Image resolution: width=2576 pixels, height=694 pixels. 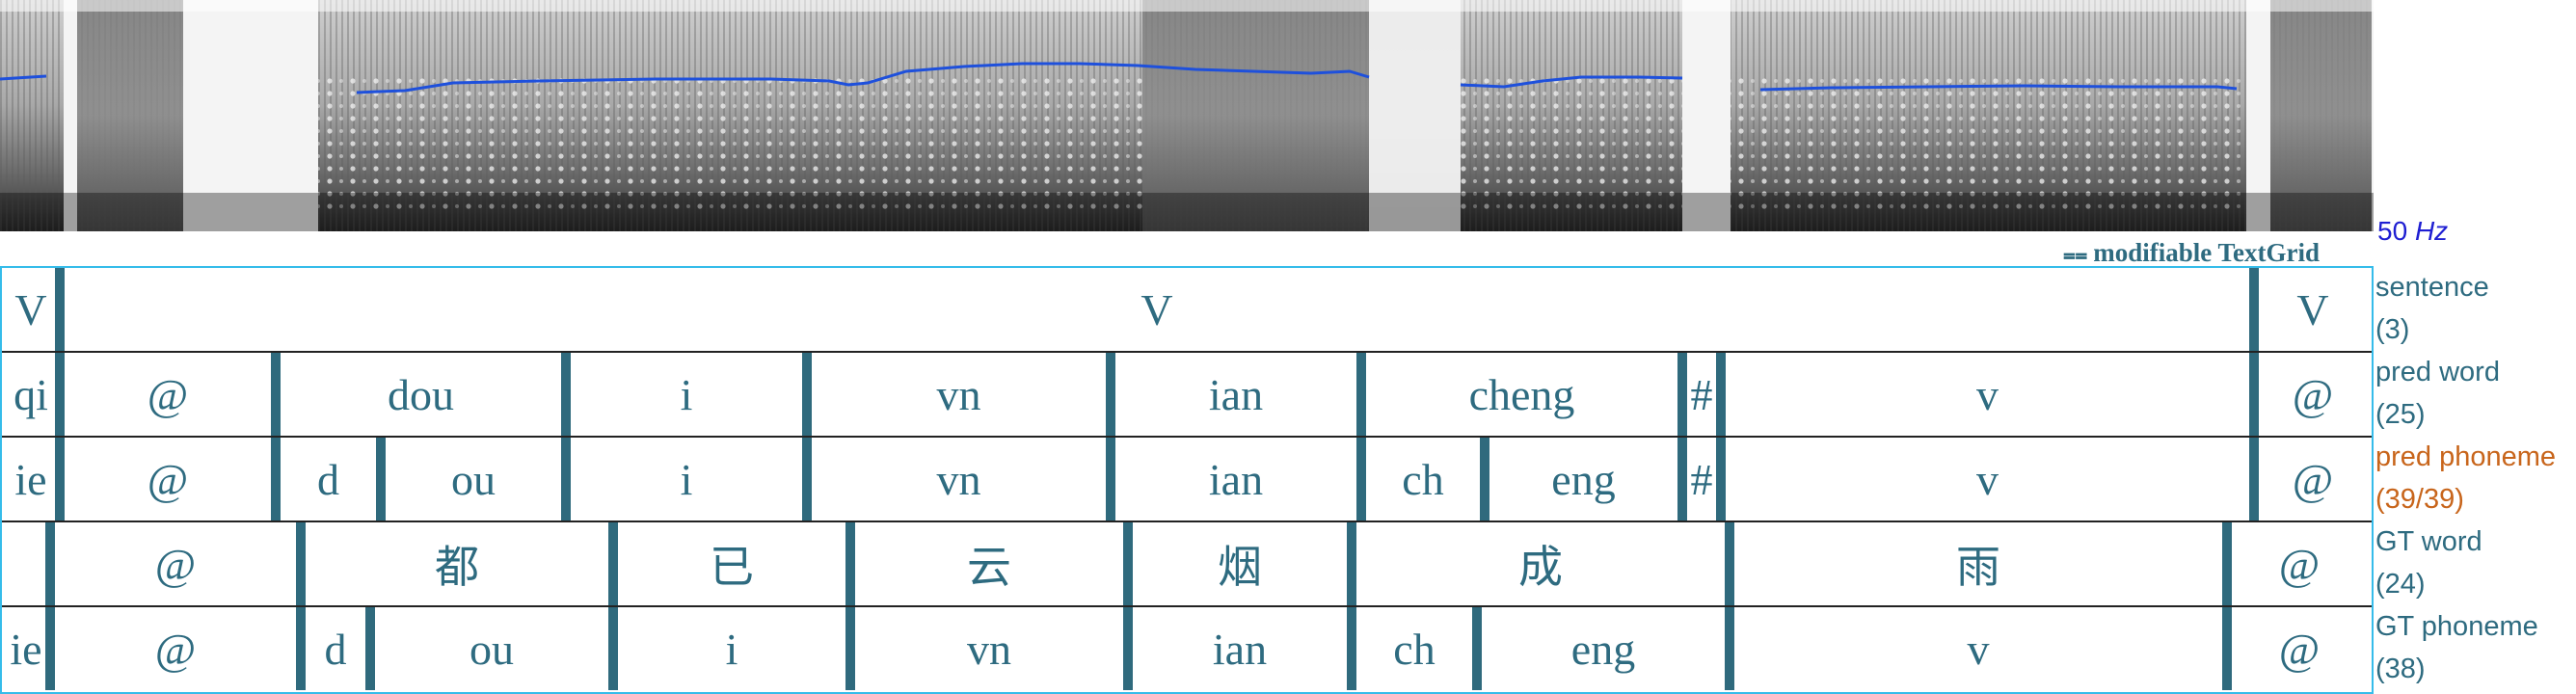 What do you see at coordinates (989, 563) in the screenshot?
I see `interval: 云` at bounding box center [989, 563].